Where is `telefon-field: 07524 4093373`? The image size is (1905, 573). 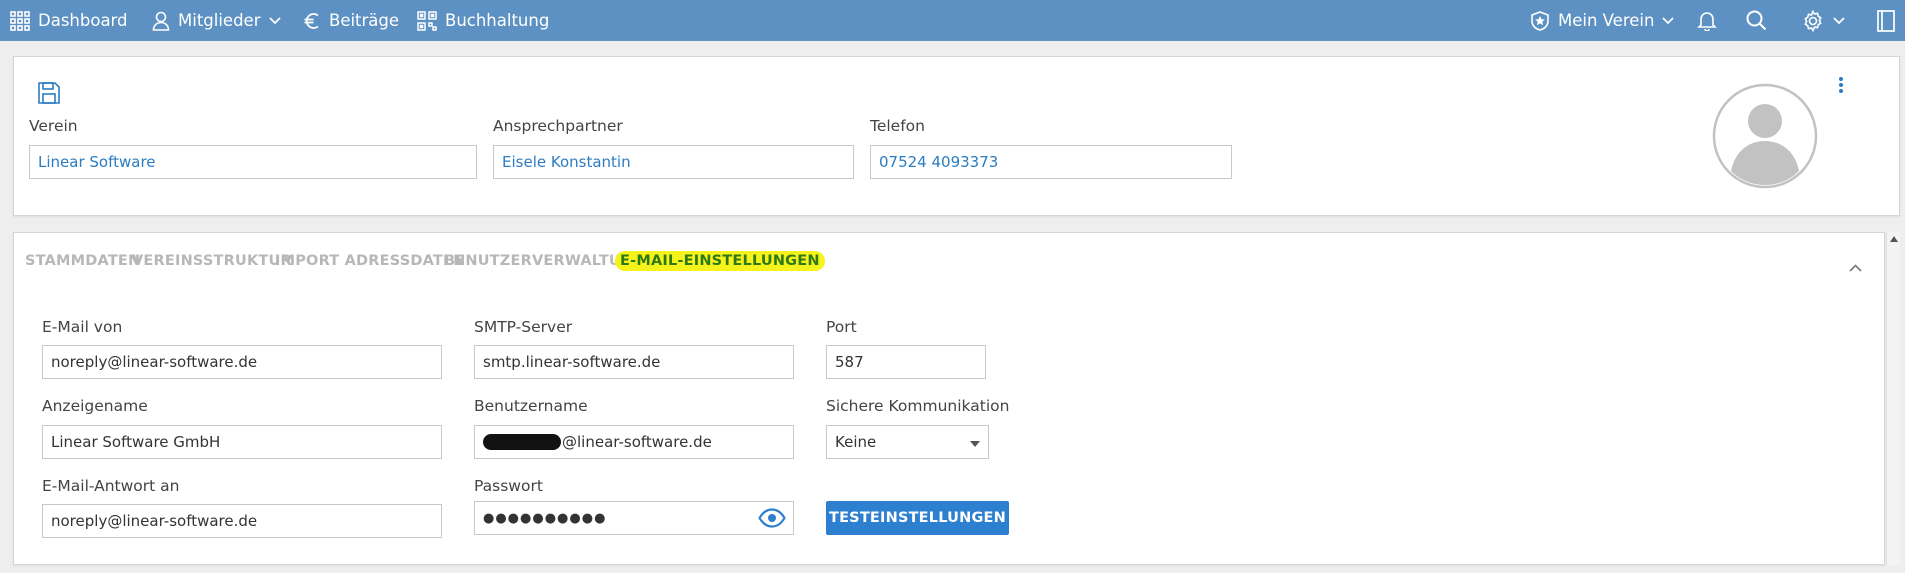 telefon-field: 07524 4093373 is located at coordinates (1051, 162).